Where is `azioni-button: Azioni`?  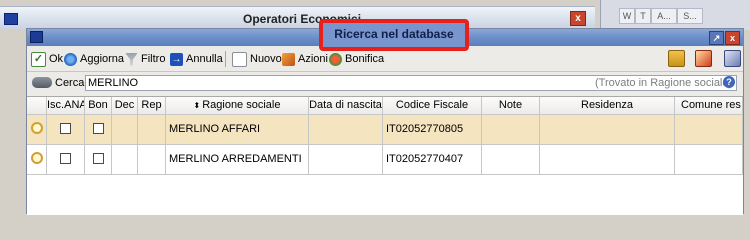 azioni-button: Azioni is located at coordinates (305, 59).